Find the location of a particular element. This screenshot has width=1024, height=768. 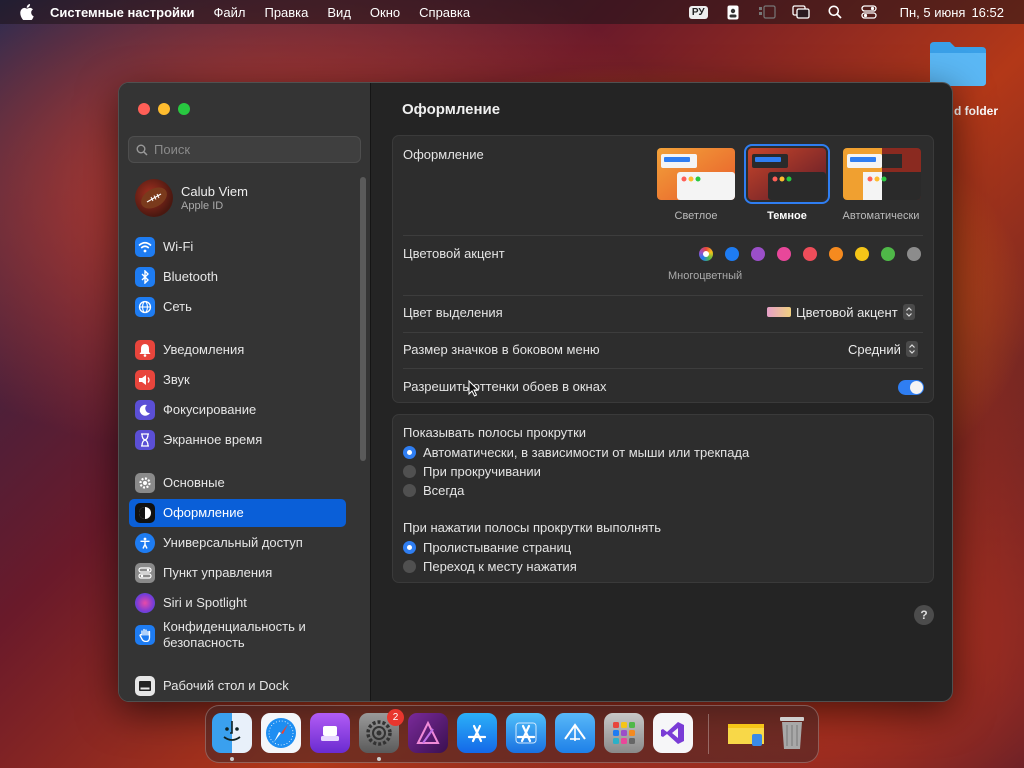

visual-studio-icon is located at coordinates (673, 733).